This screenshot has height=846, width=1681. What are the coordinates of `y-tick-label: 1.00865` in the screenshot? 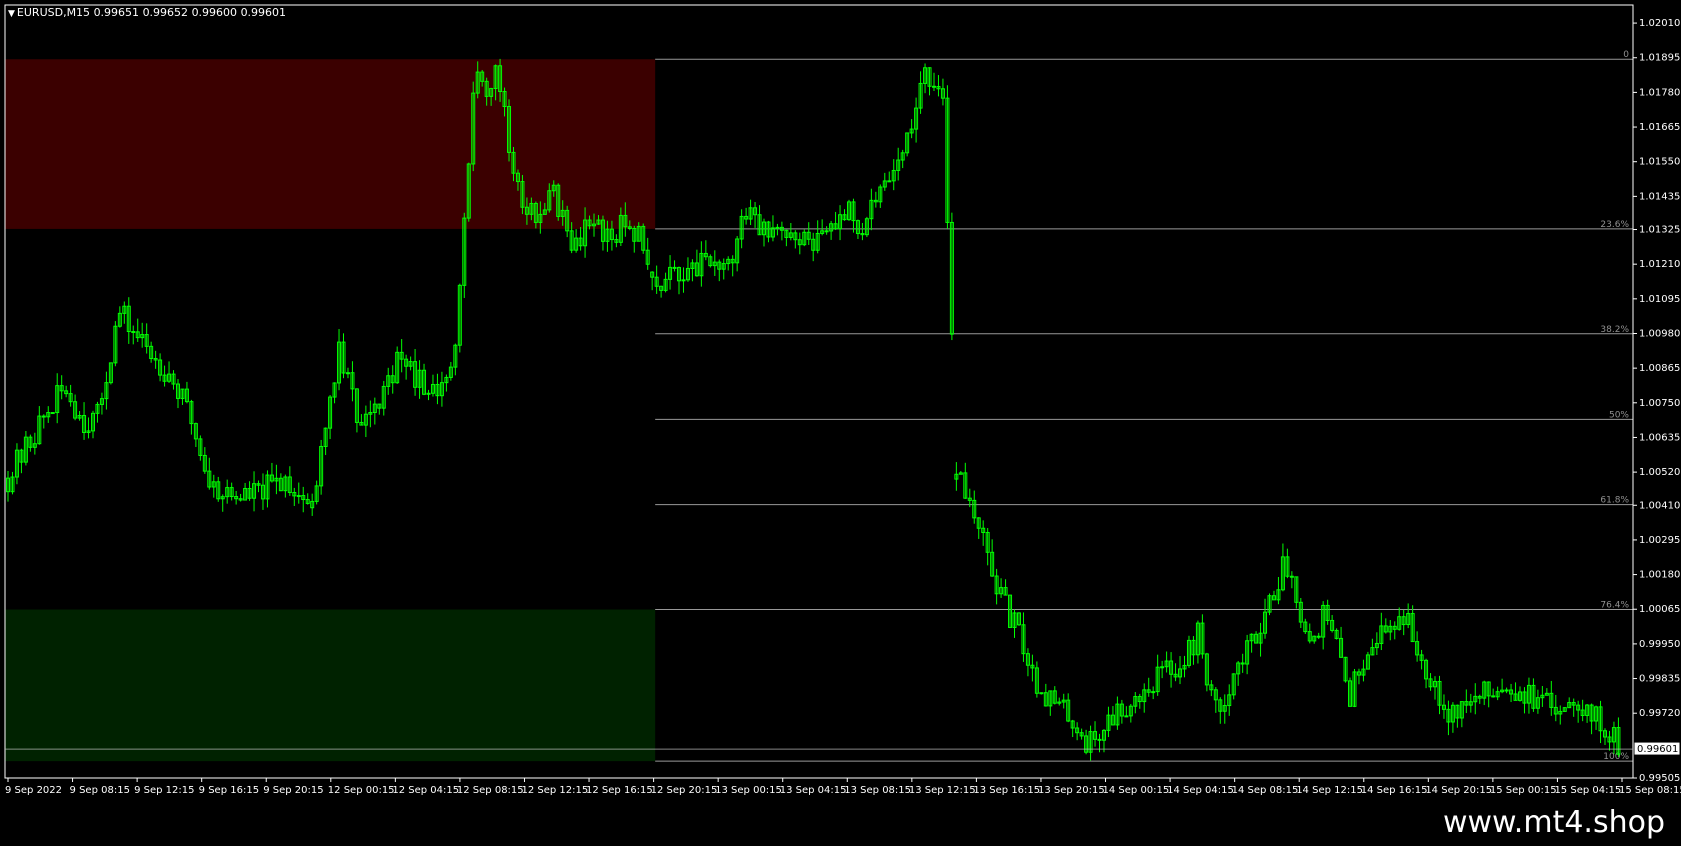 It's located at (1659, 368).